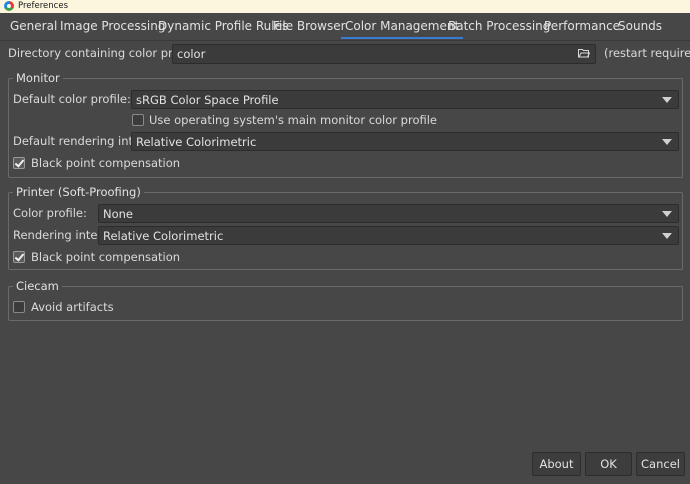 Image resolution: width=690 pixels, height=484 pixels. I want to click on title-bar: Preferences, so click(345, 6).